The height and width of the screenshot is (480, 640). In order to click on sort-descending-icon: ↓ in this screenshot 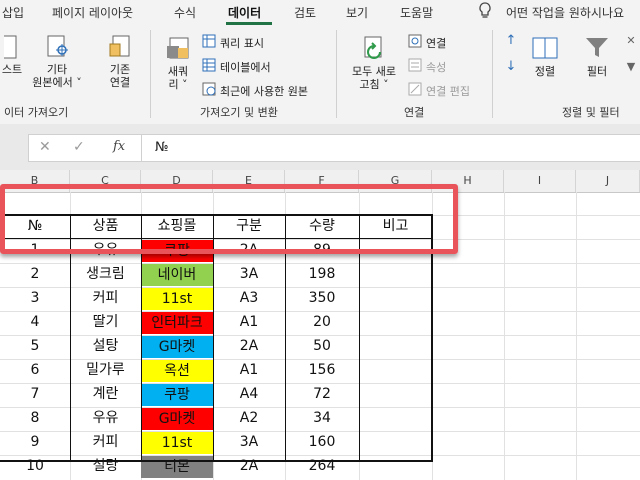, I will do `click(511, 66)`.